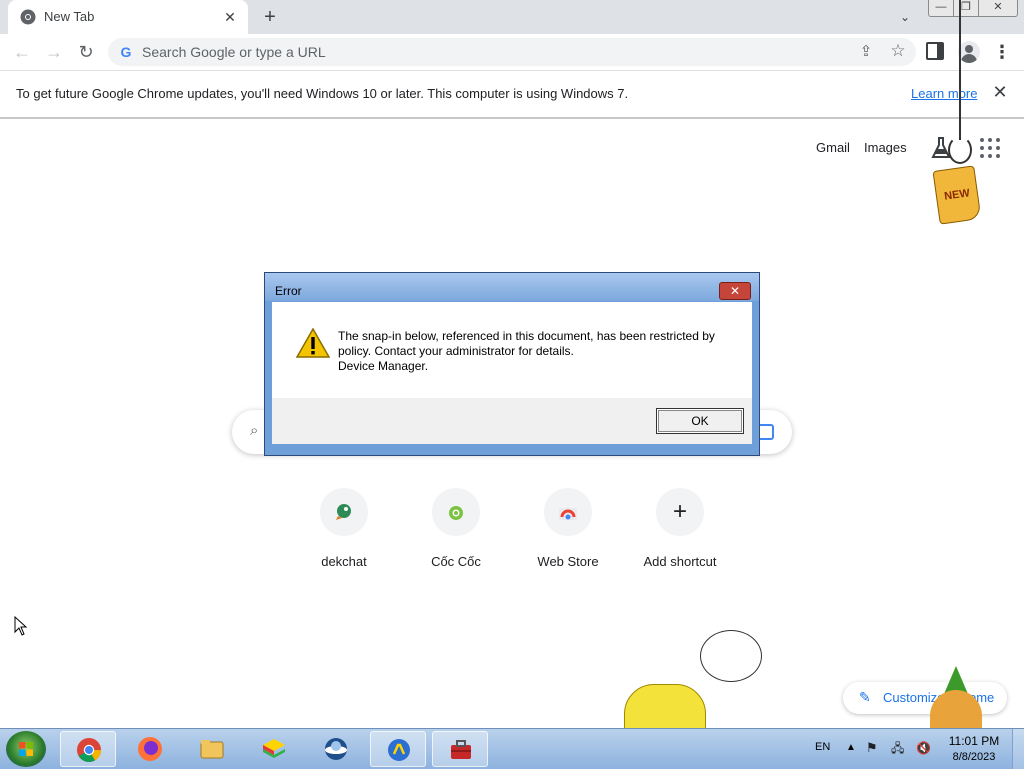  I want to click on shortcut-web-store: Web Store, so click(568, 533).